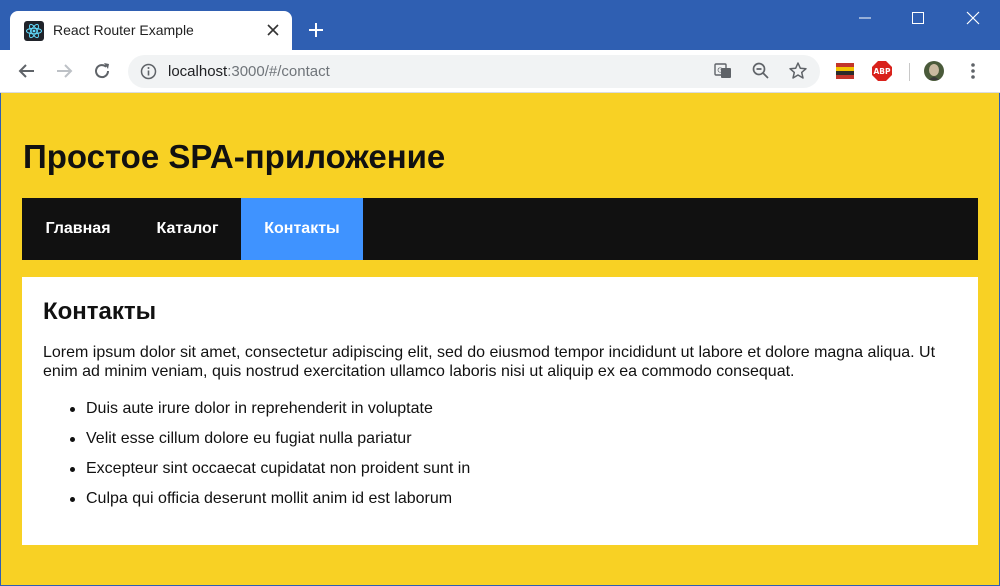 The width and height of the screenshot is (1000, 586). Describe the element at coordinates (78, 229) in the screenshot. I see `nav-item-home: Главная` at that location.